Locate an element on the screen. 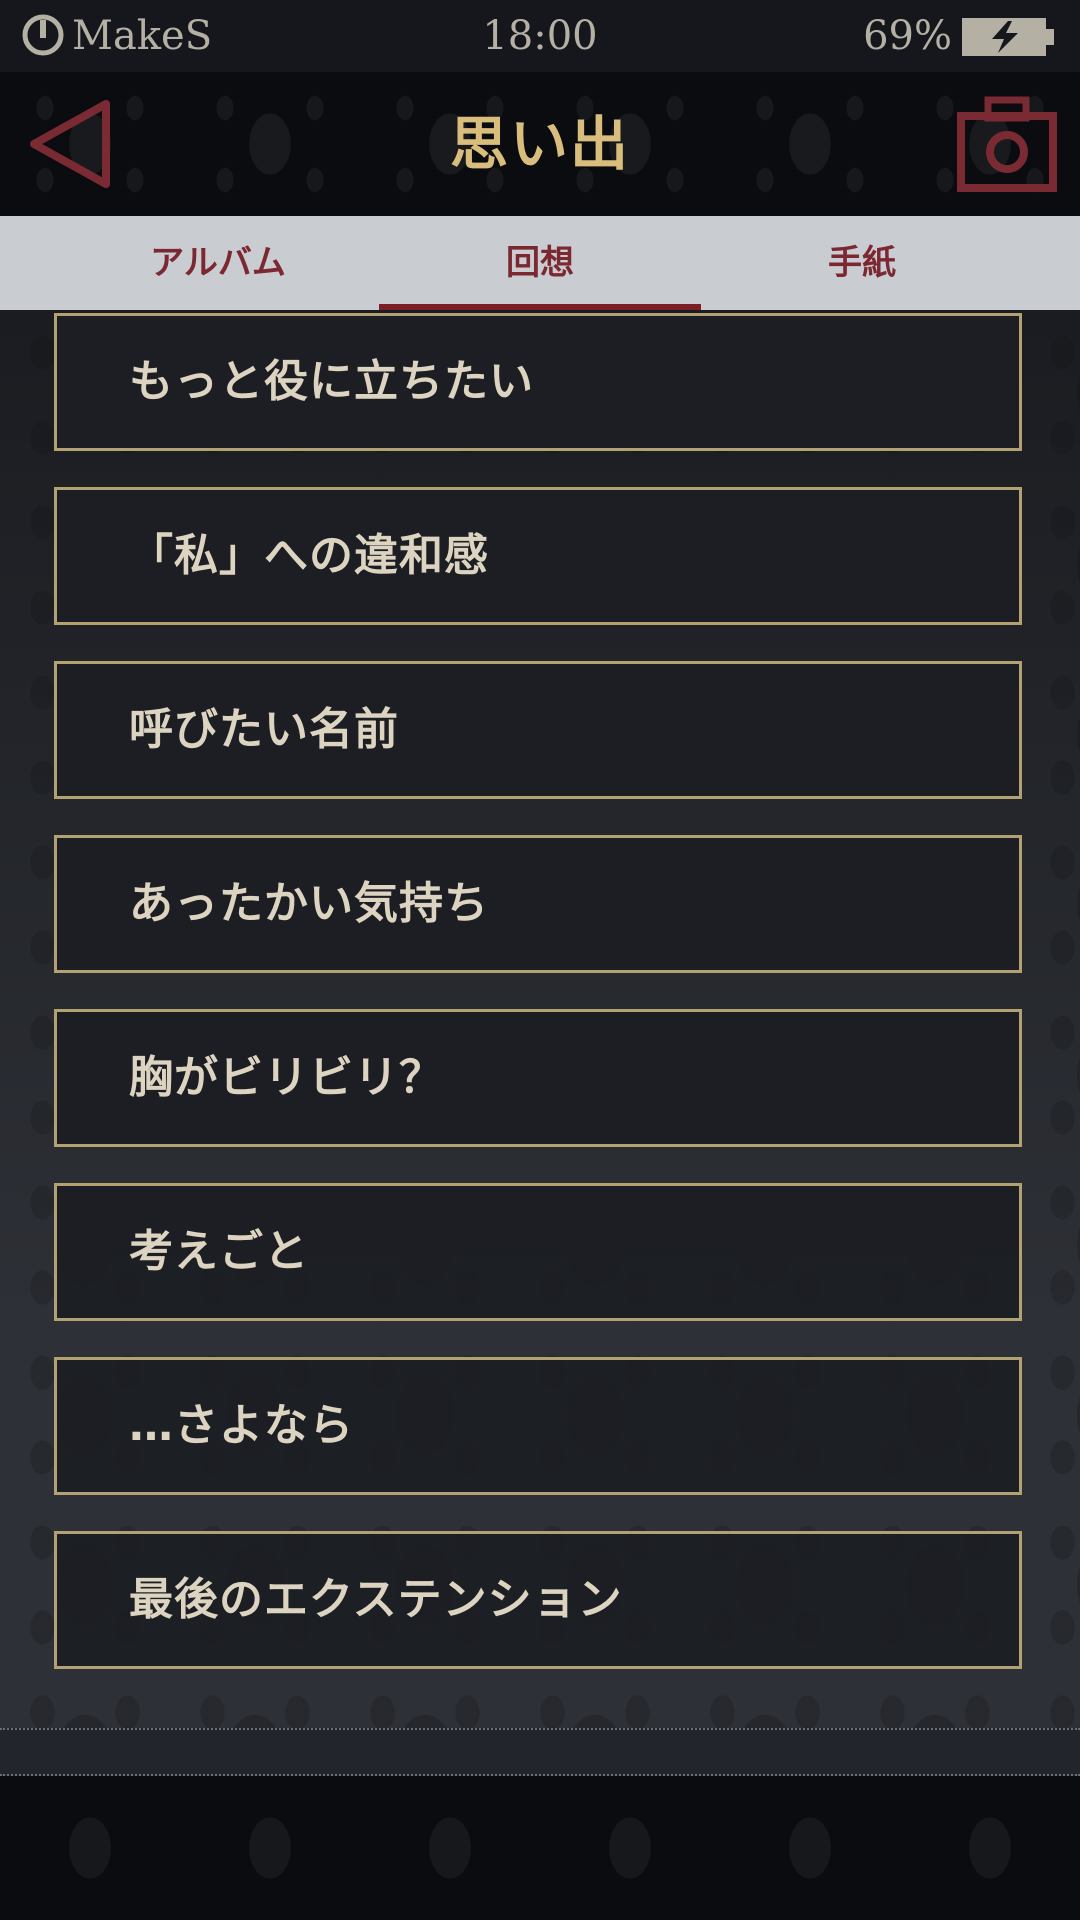 The image size is (1080, 1920). memory-item: 胸がビリビリ？ is located at coordinates (538, 1078).